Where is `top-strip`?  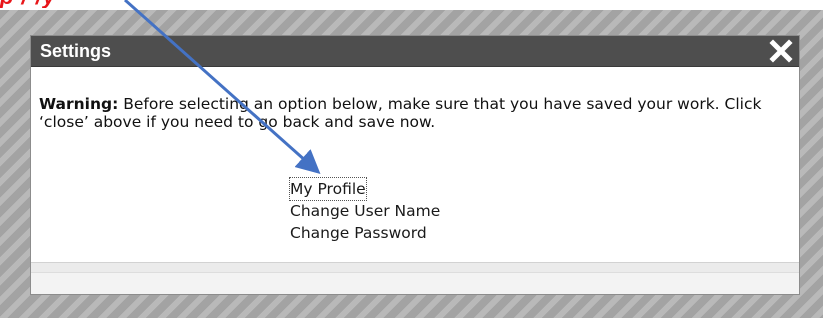 top-strip is located at coordinates (411, 5).